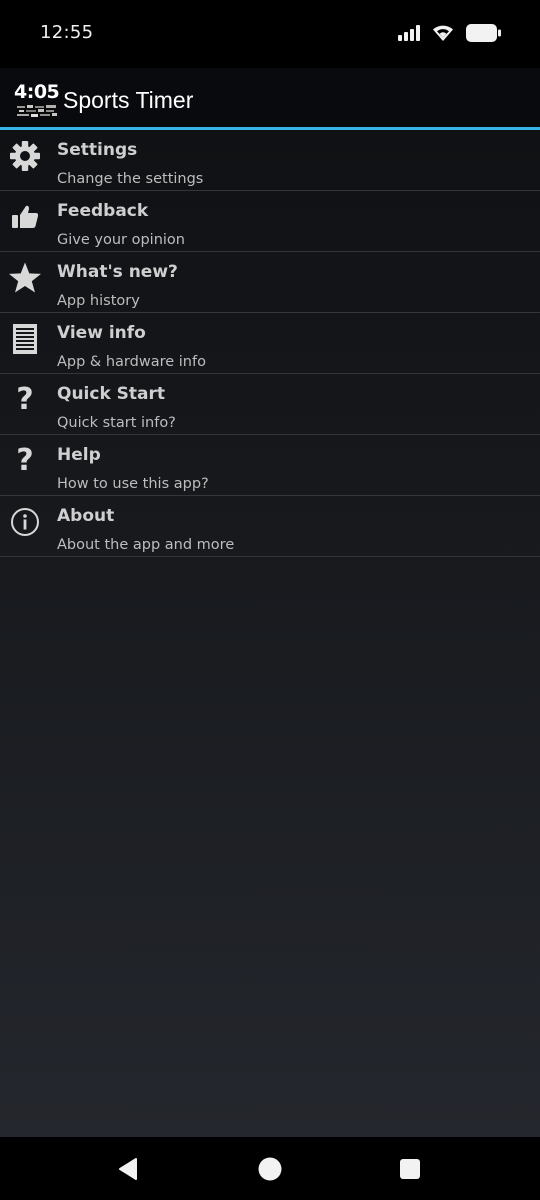 The width and height of the screenshot is (540, 1200). Describe the element at coordinates (270, 465) in the screenshot. I see `menu-item-help: ? Help How to use this app?` at that location.